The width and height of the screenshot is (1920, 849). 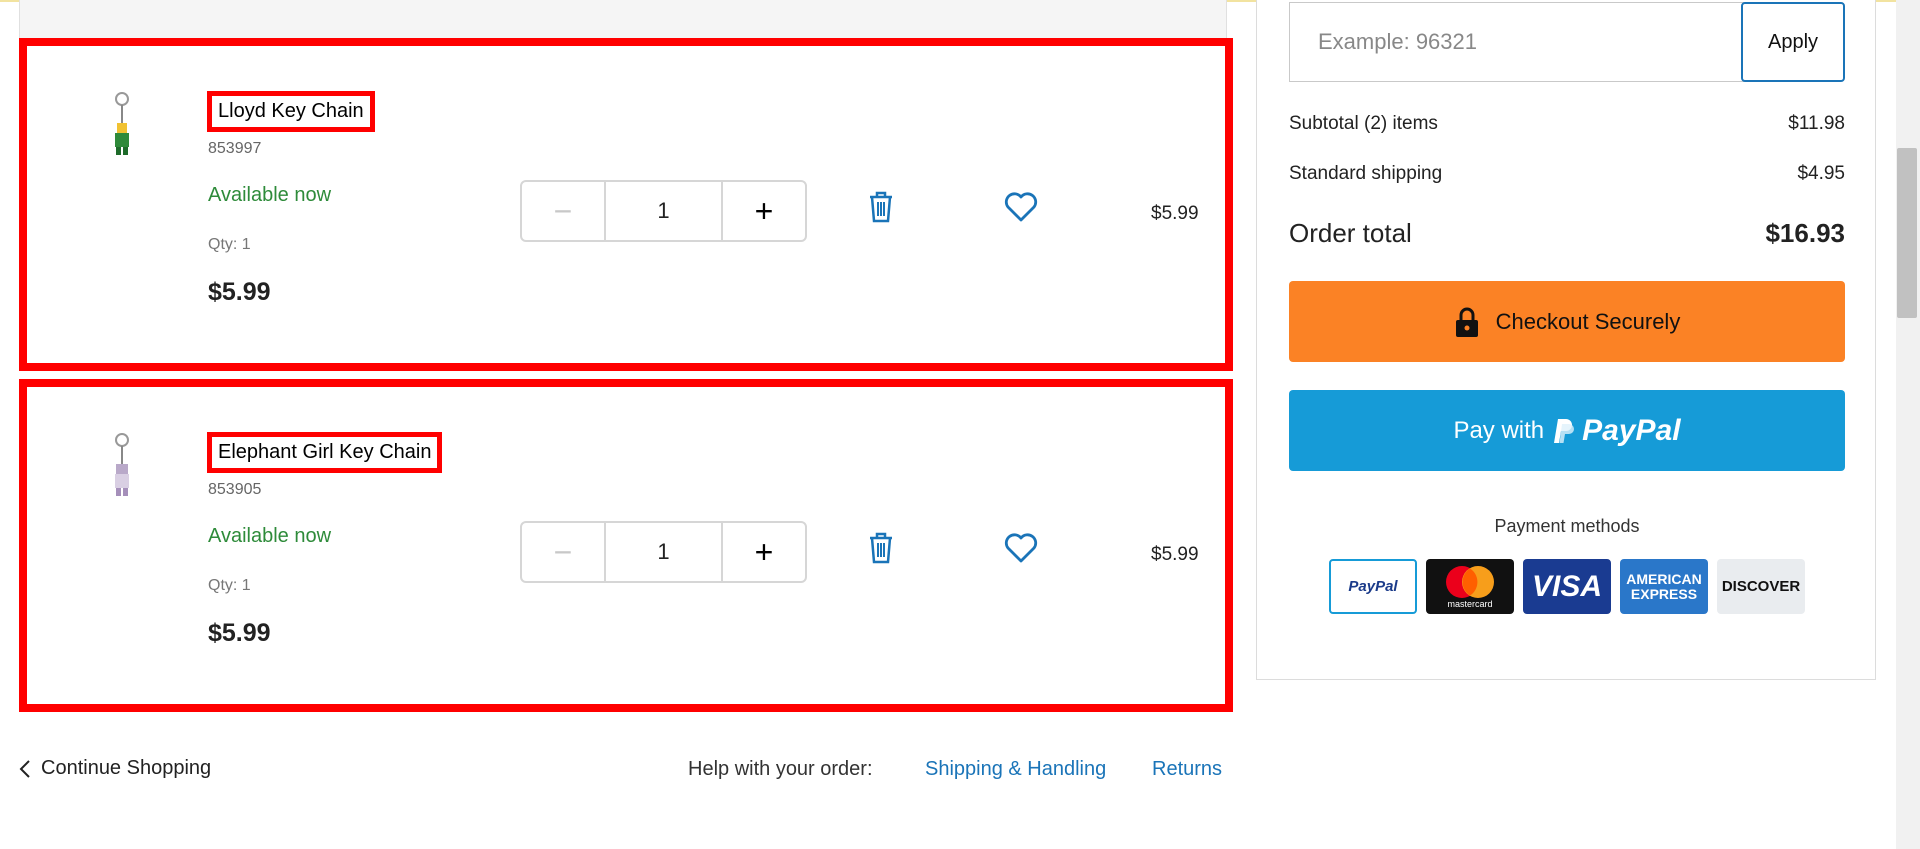 What do you see at coordinates (291, 111) in the screenshot?
I see `product-name-link: Lloyd Key Chain` at bounding box center [291, 111].